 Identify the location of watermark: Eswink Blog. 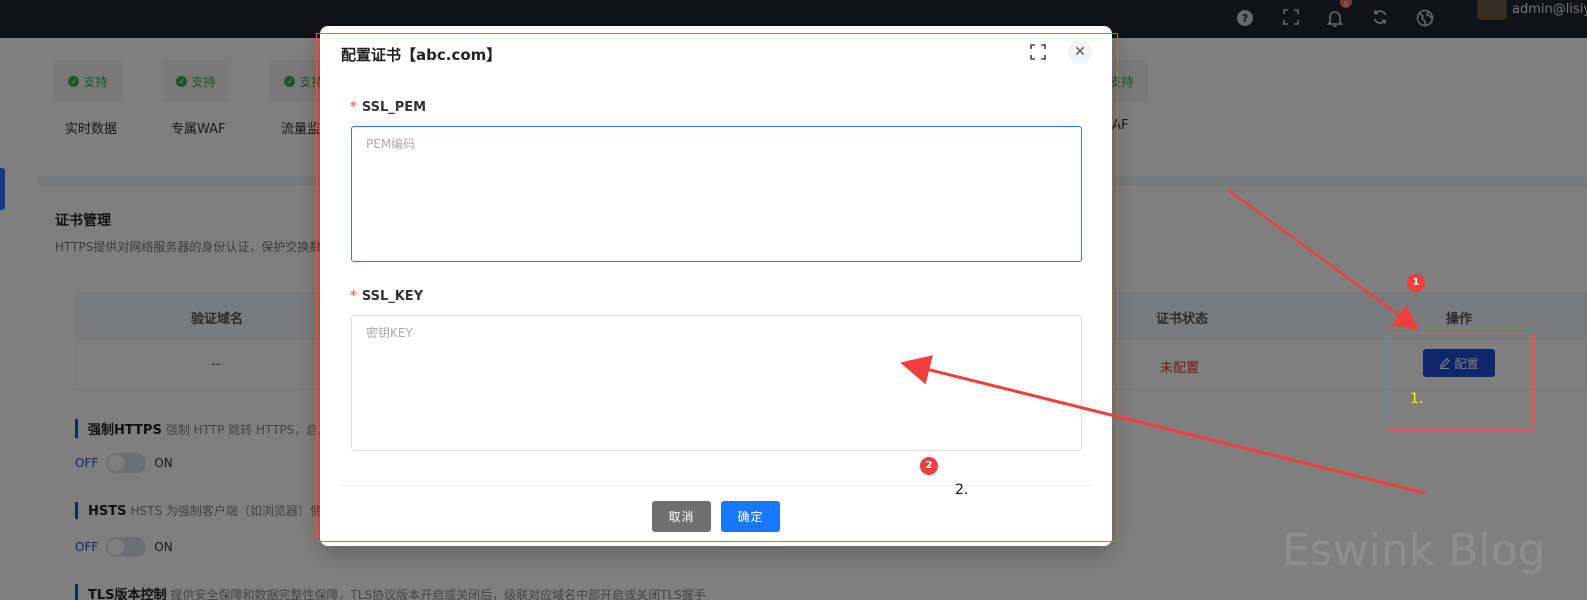
(1414, 550).